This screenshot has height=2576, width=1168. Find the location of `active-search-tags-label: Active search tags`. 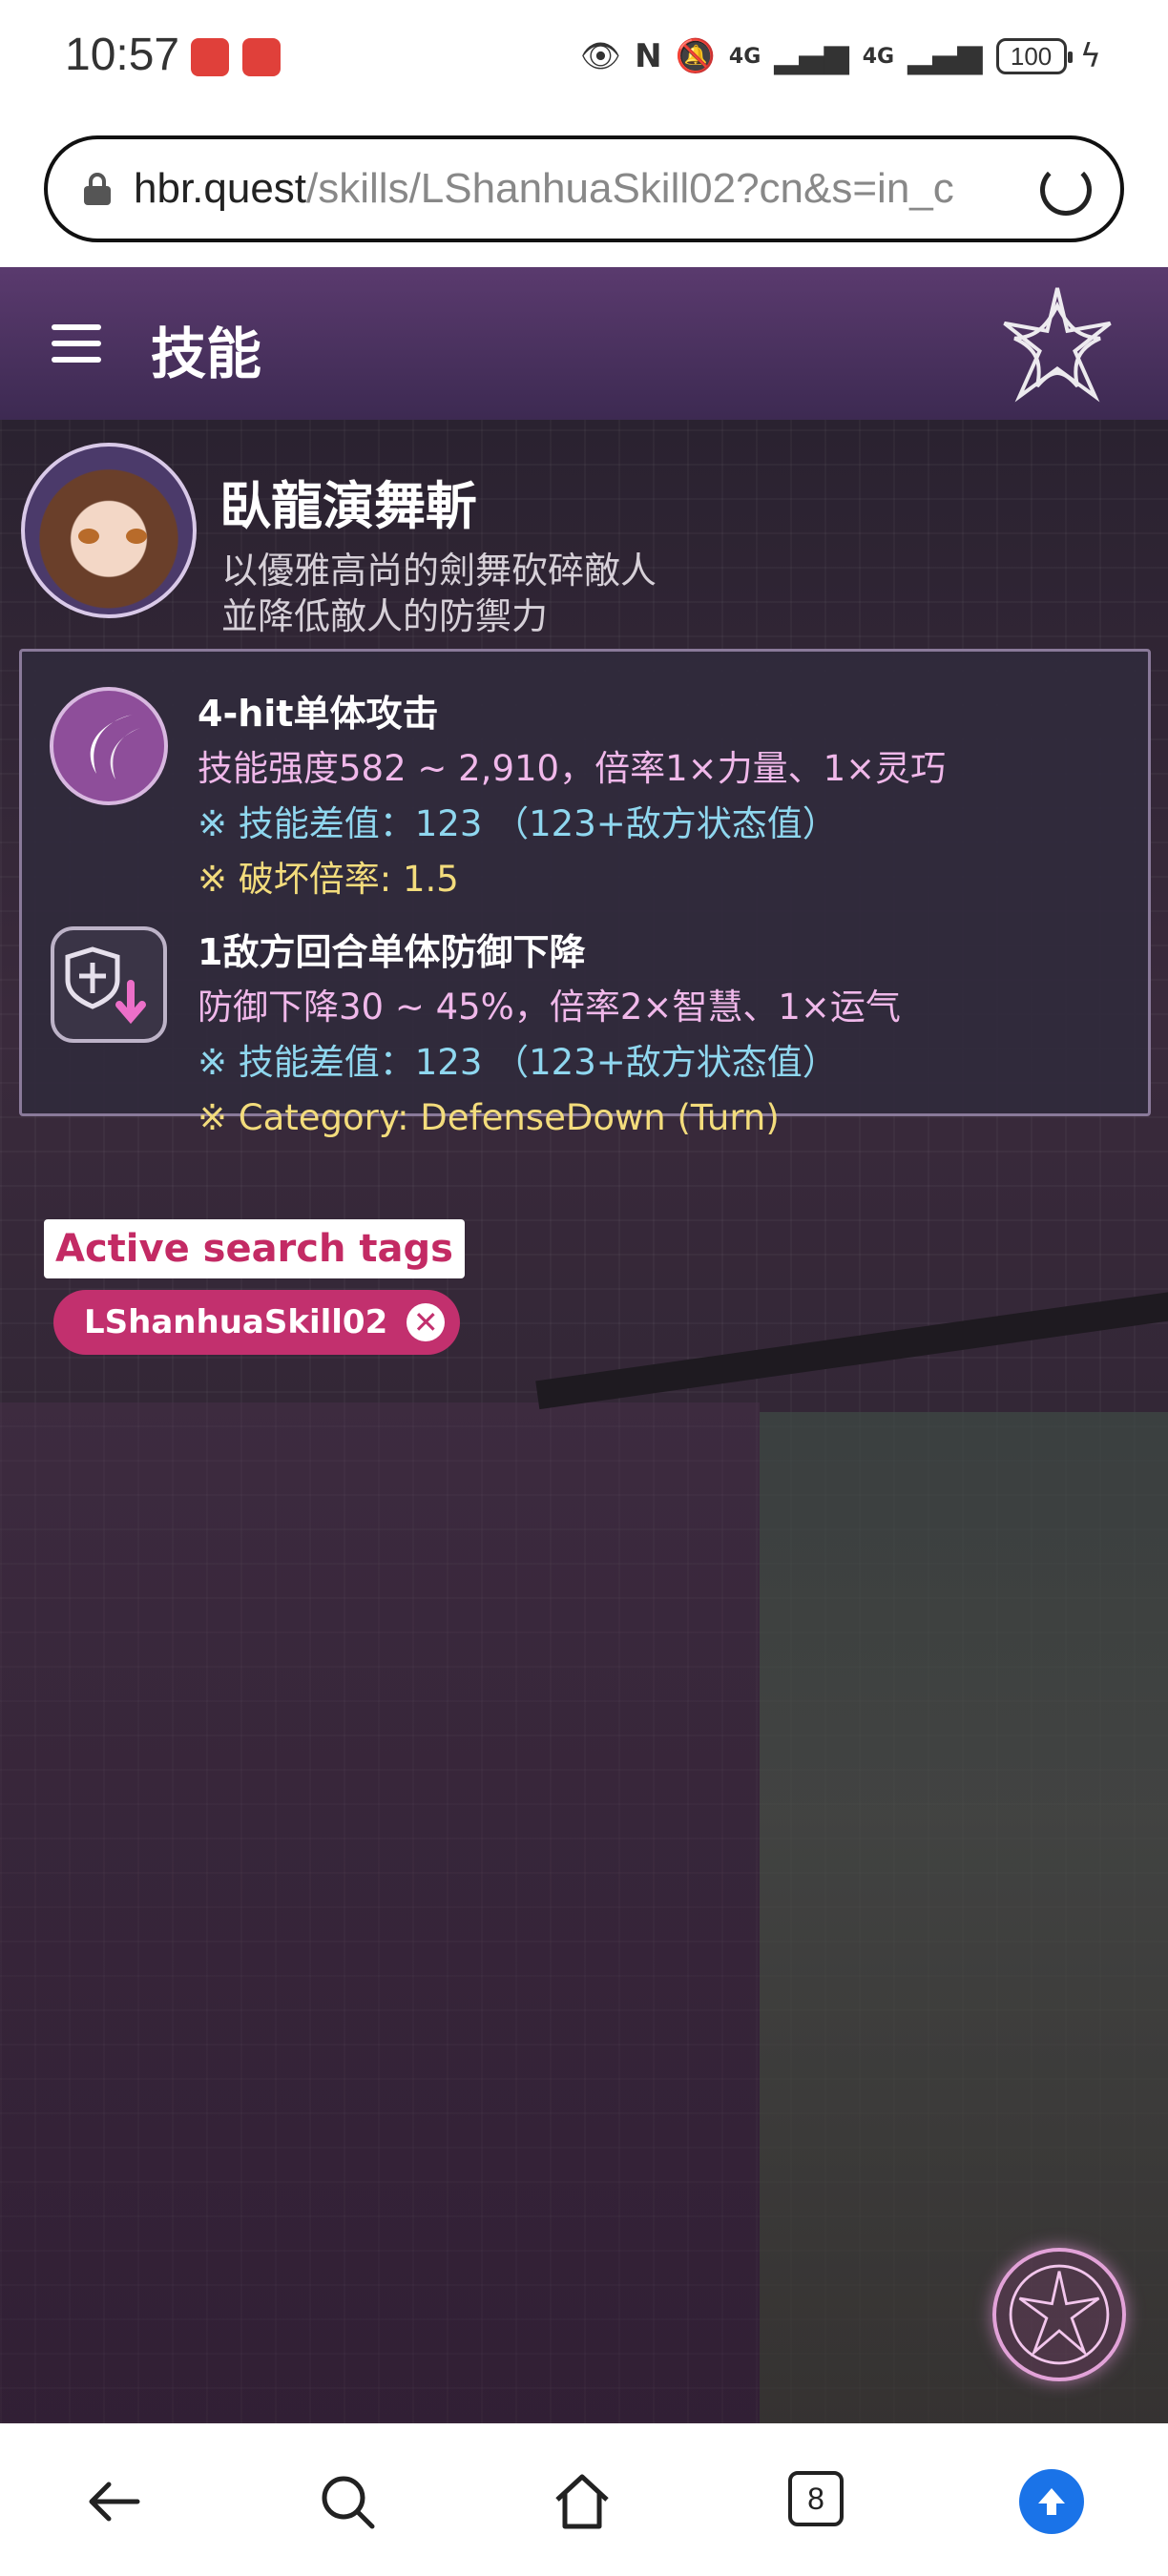

active-search-tags-label: Active search tags is located at coordinates (255, 1248).